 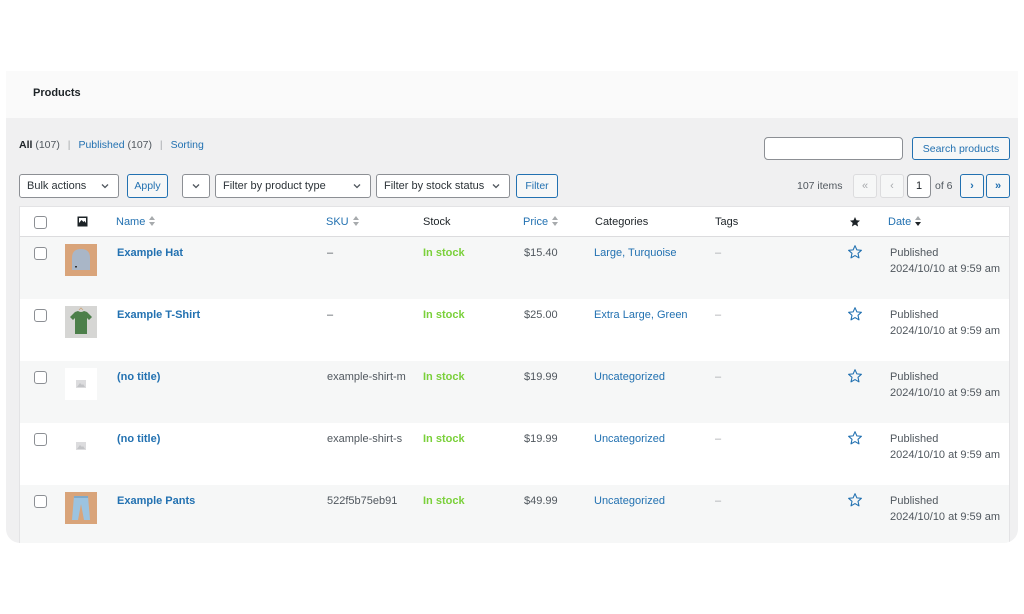 I want to click on page-title: Products, so click(x=57, y=93).